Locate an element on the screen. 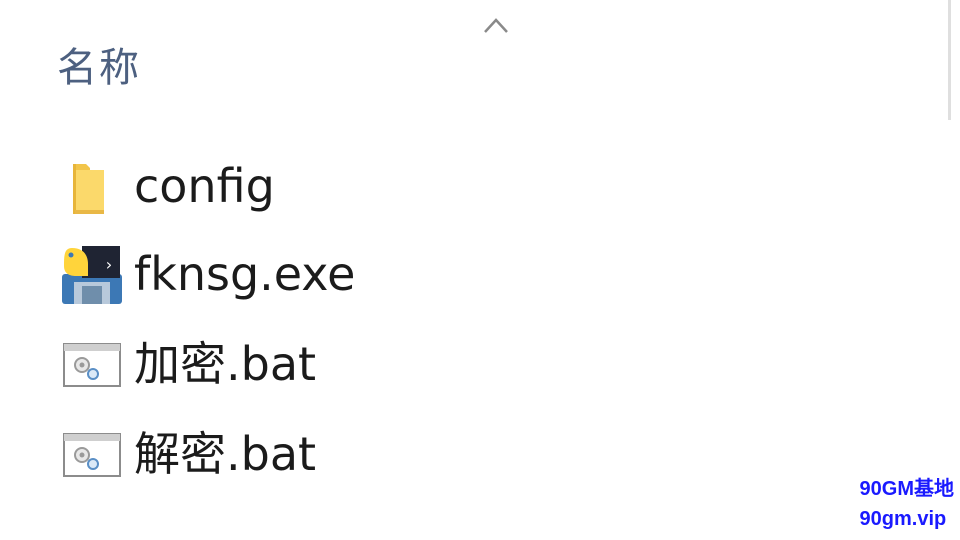 This screenshot has height=540, width=960. watermark: 90GM基地 90gm.vip is located at coordinates (907, 504).